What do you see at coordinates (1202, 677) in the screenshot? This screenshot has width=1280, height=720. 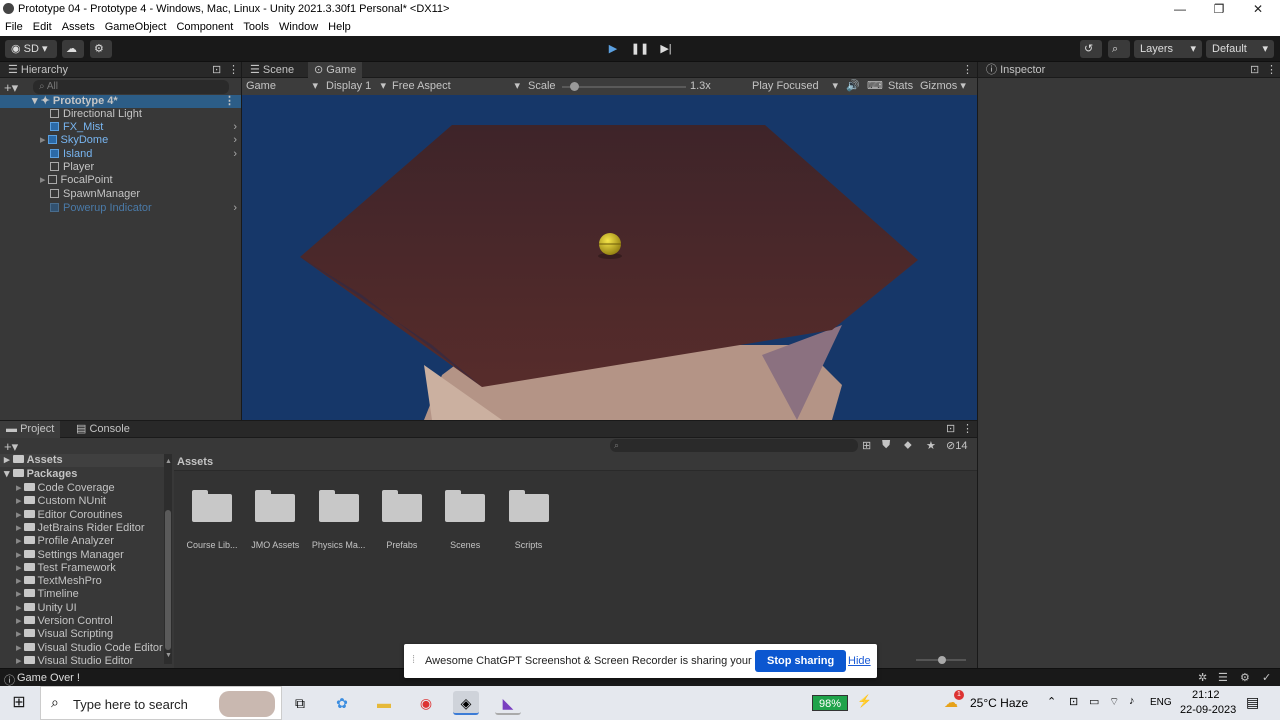 I see `debug-icon: ✲` at bounding box center [1202, 677].